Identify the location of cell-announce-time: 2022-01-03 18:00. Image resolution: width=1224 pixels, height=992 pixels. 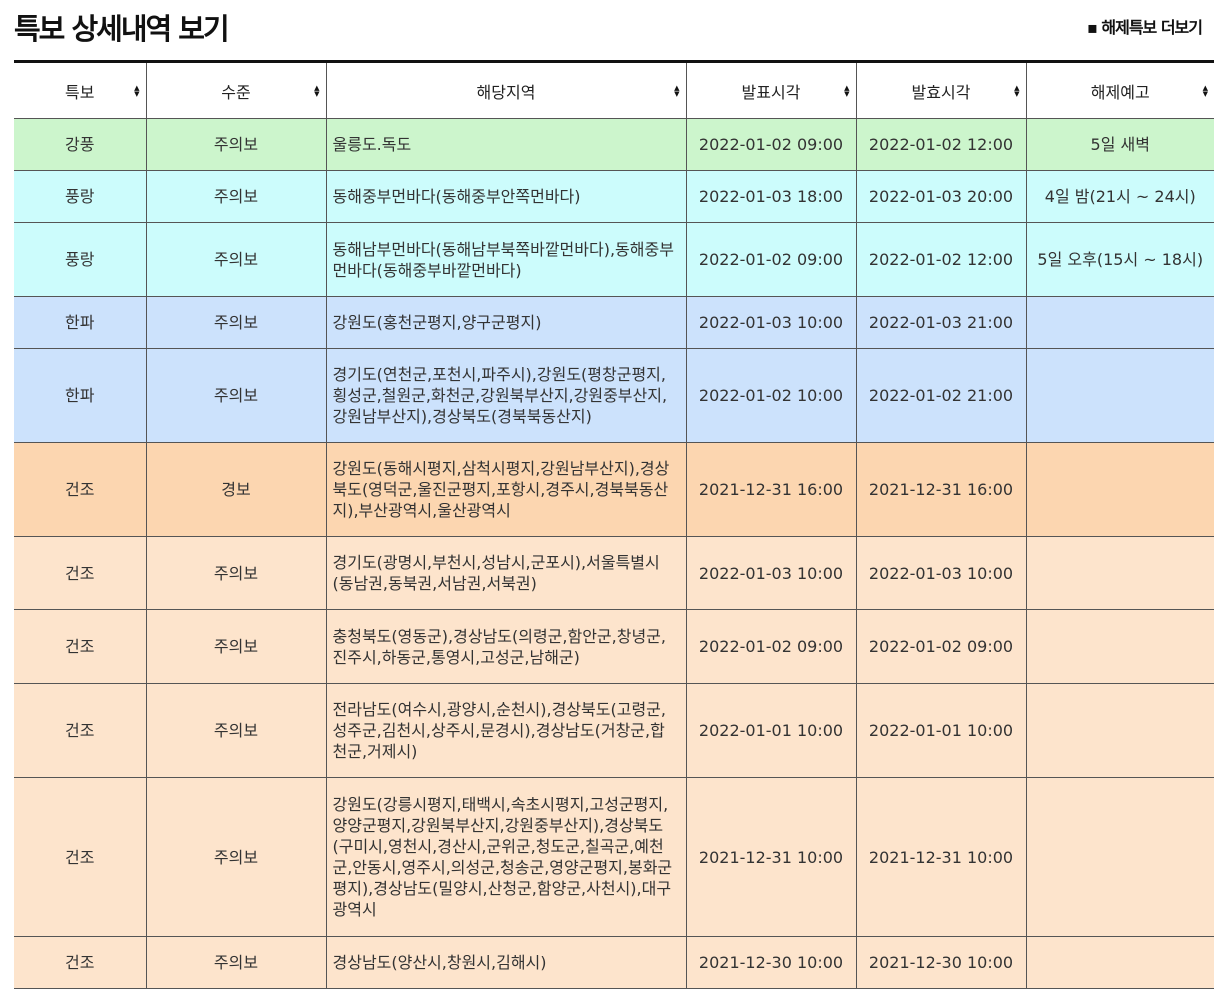
(770, 196).